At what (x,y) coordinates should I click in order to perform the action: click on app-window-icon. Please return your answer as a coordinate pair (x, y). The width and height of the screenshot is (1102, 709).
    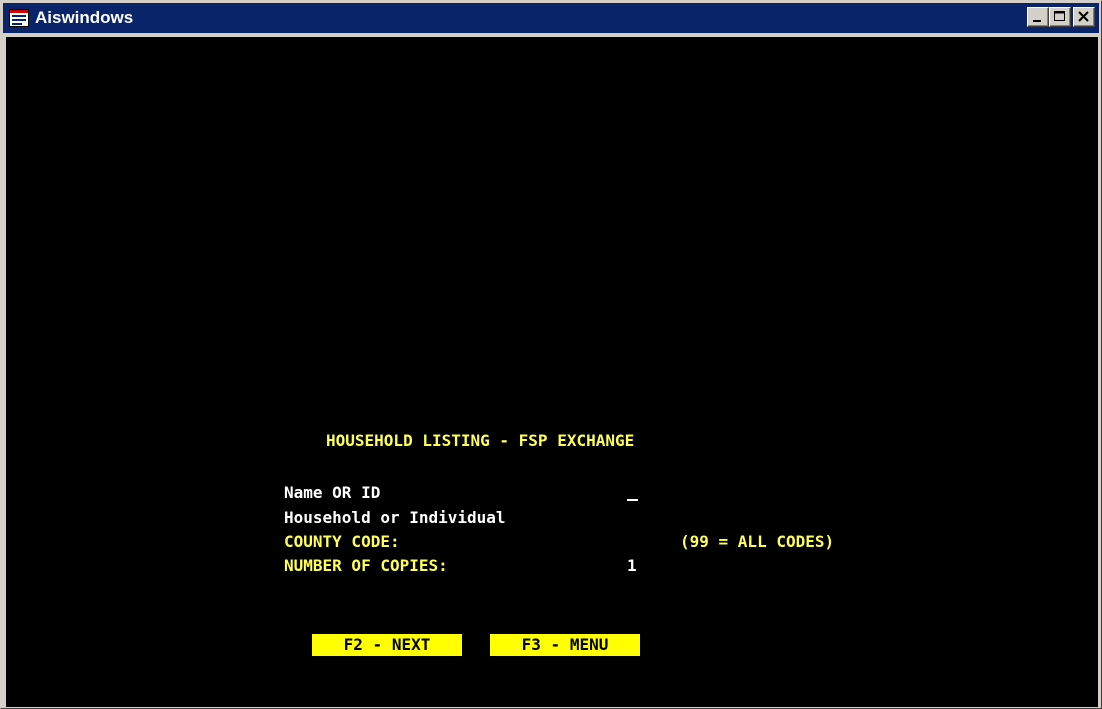
    Looking at the image, I should click on (19, 18).